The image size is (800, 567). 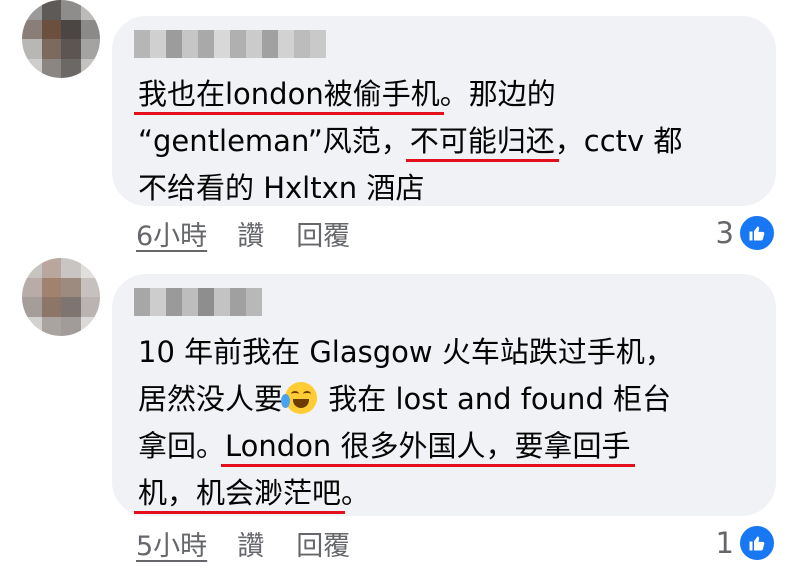 I want to click on text-segment: ，cctv 都, so click(x=618, y=141).